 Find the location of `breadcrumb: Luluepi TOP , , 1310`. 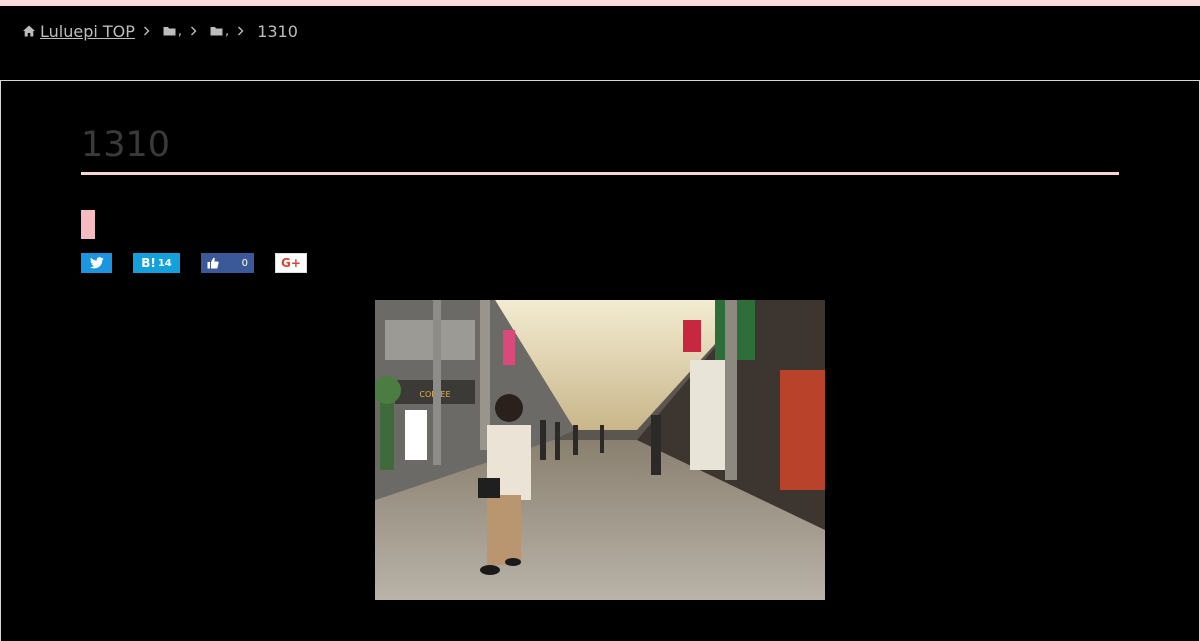

breadcrumb: Luluepi TOP , , 1310 is located at coordinates (160, 31).